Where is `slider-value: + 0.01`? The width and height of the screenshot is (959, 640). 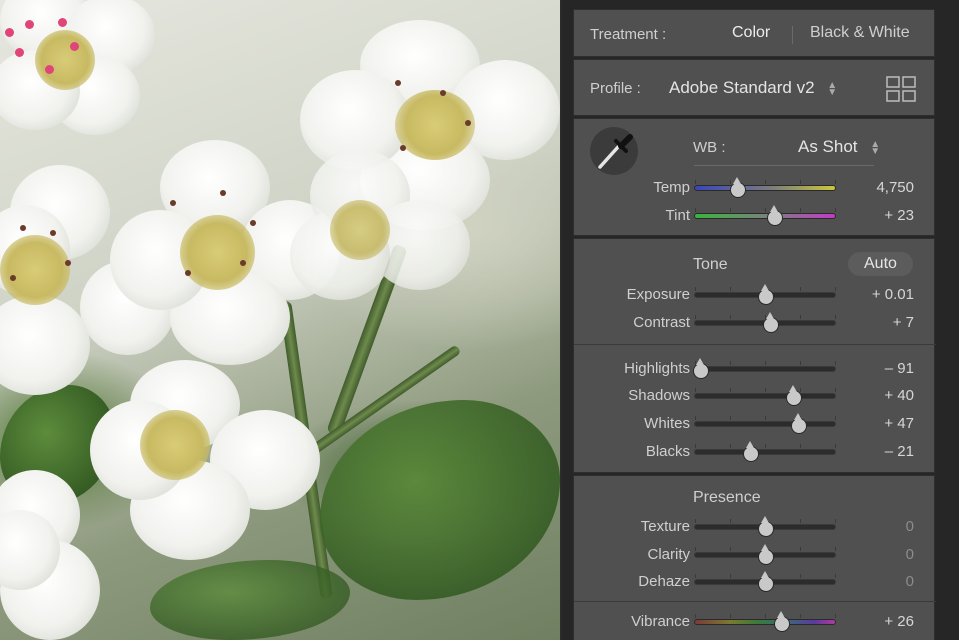
slider-value: + 0.01 is located at coordinates (884, 294).